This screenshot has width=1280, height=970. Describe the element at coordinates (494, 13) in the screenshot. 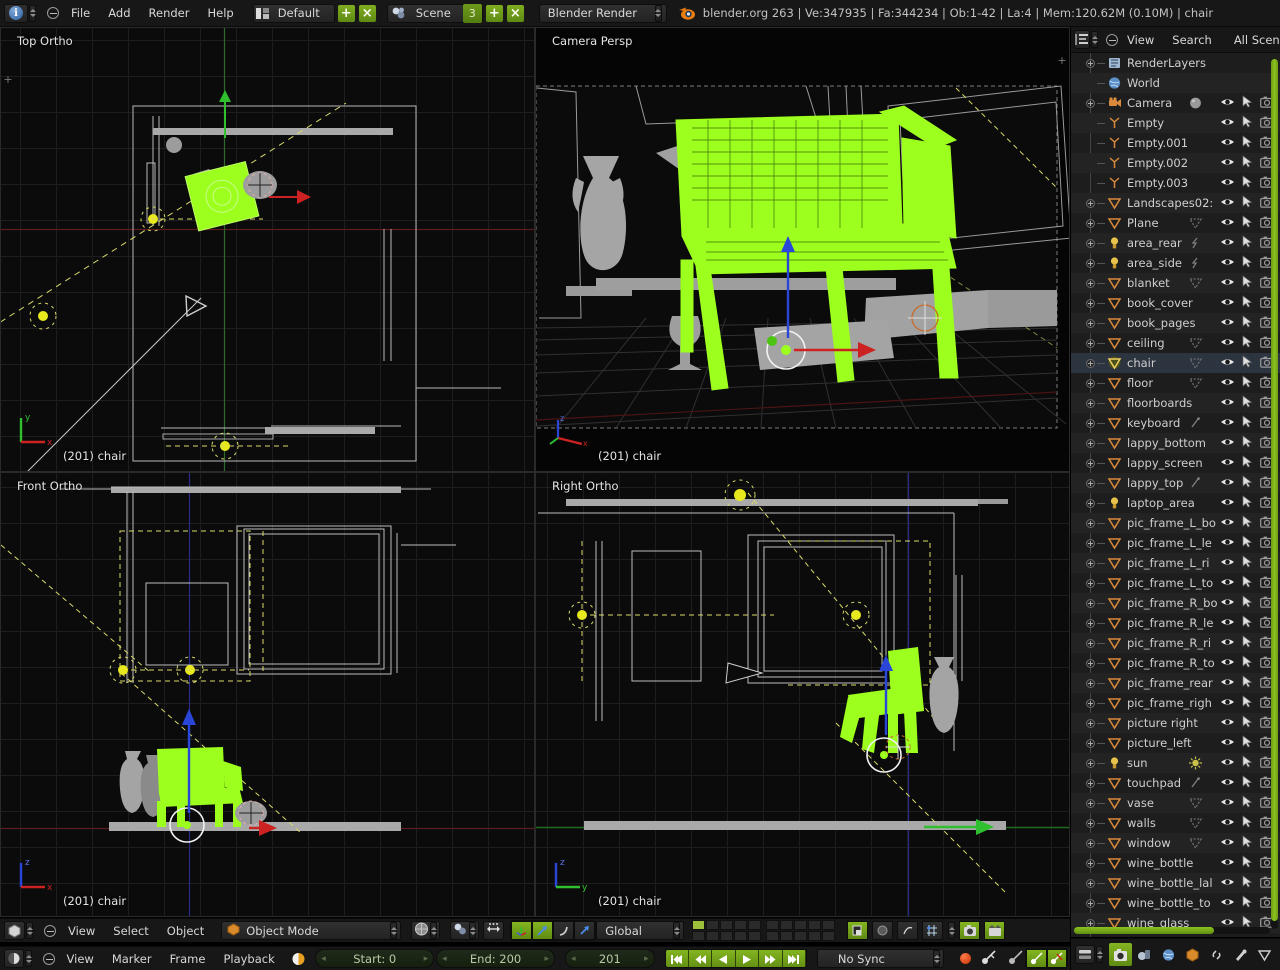

I see `add-scene-button: +` at that location.